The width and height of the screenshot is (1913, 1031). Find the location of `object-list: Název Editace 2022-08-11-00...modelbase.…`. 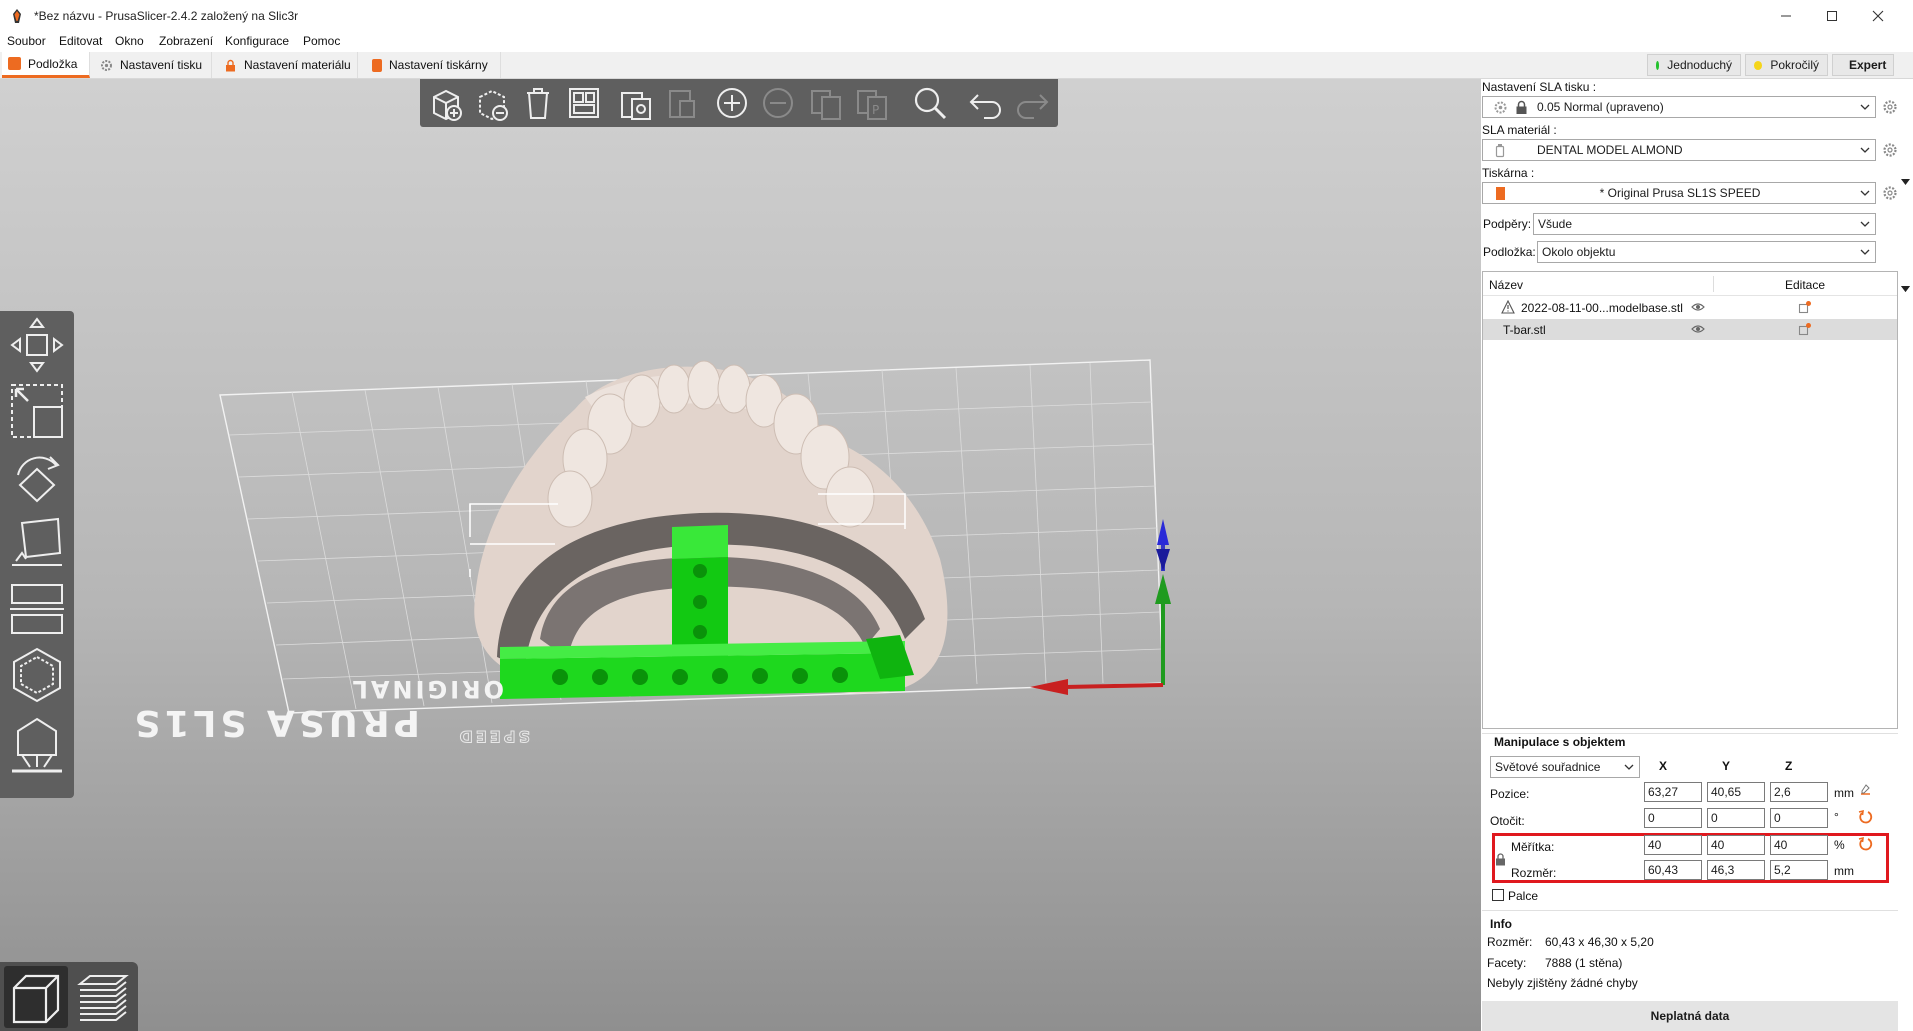

object-list: Název Editace 2022-08-11-00...modelbase.… is located at coordinates (1690, 500).